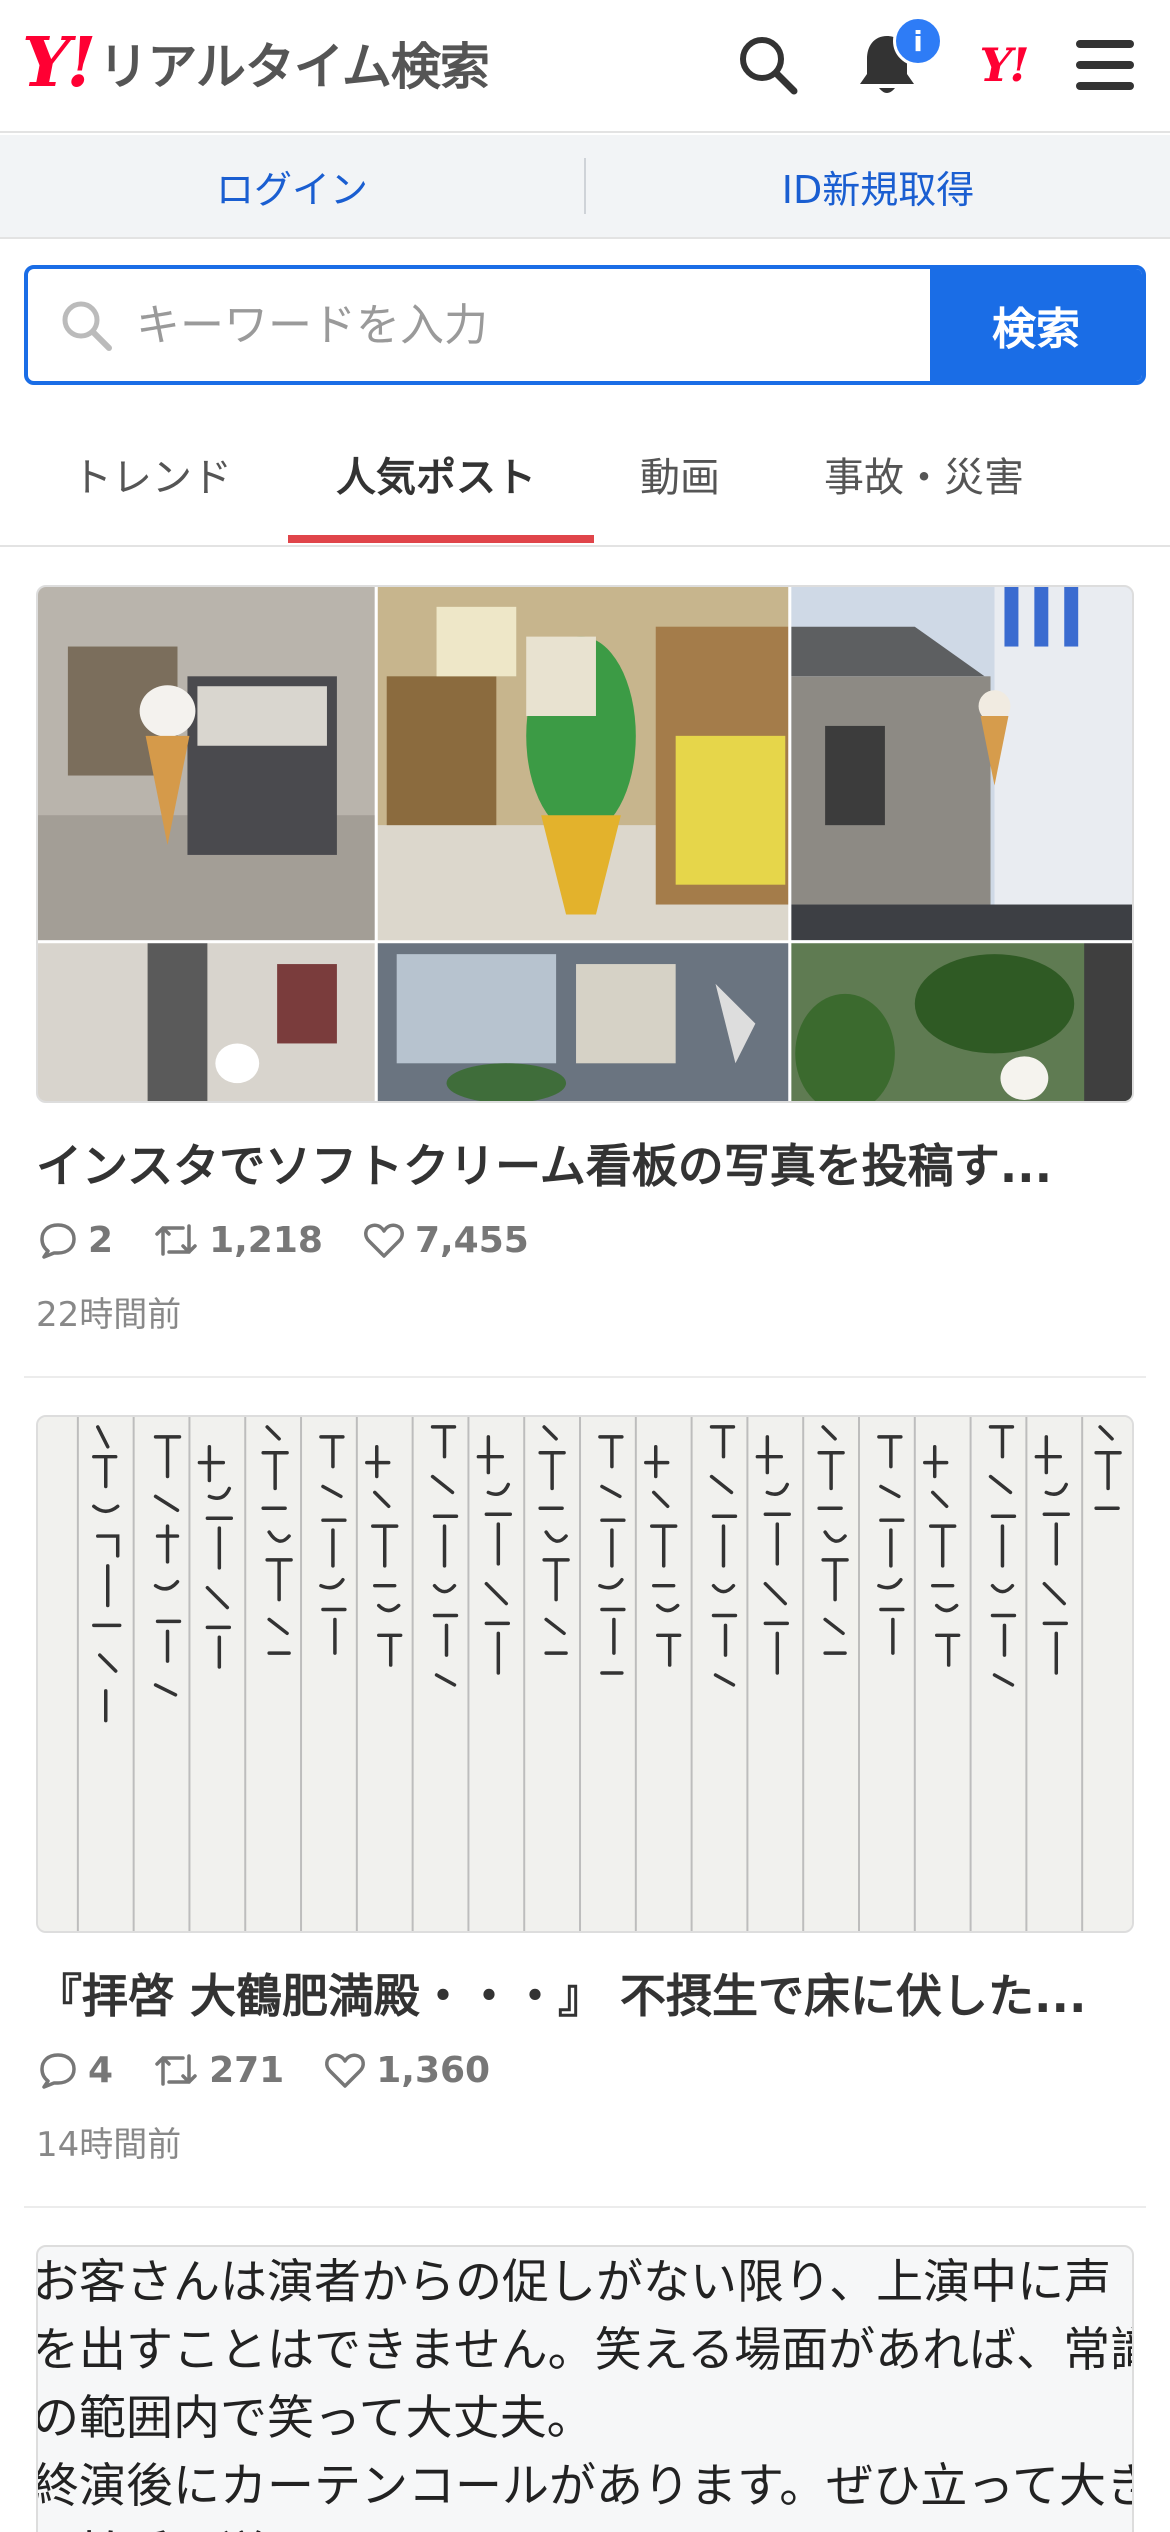  What do you see at coordinates (878, 186) in the screenshot?
I see `register-link: ID新規取得` at bounding box center [878, 186].